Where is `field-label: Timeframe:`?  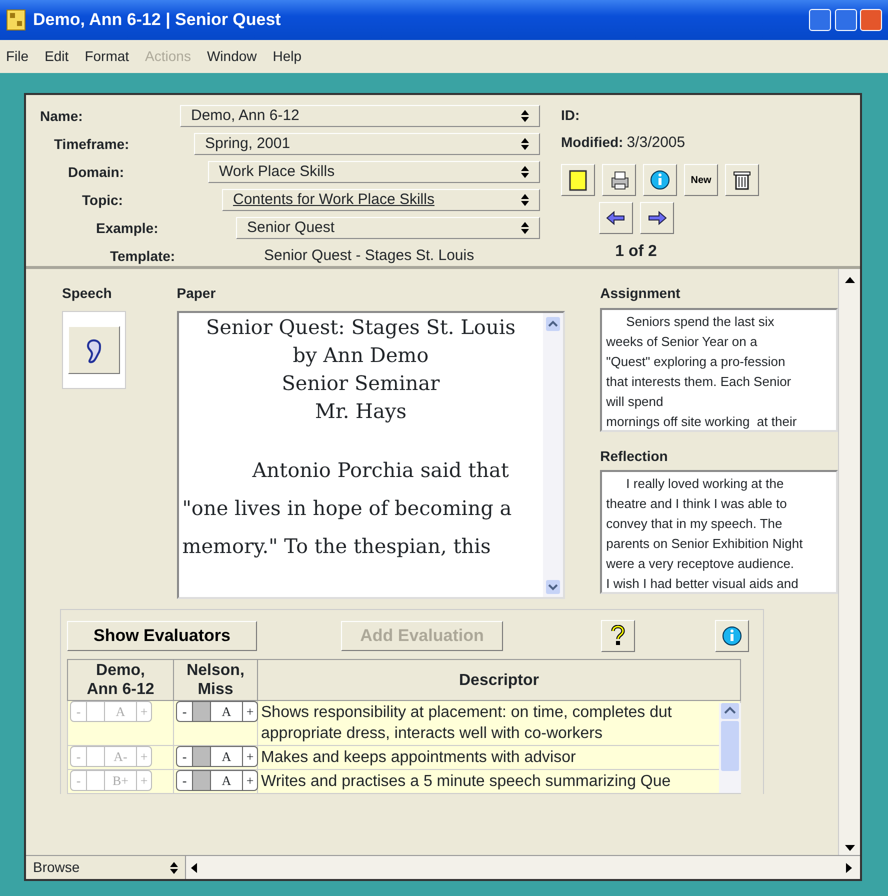
field-label: Timeframe: is located at coordinates (92, 144).